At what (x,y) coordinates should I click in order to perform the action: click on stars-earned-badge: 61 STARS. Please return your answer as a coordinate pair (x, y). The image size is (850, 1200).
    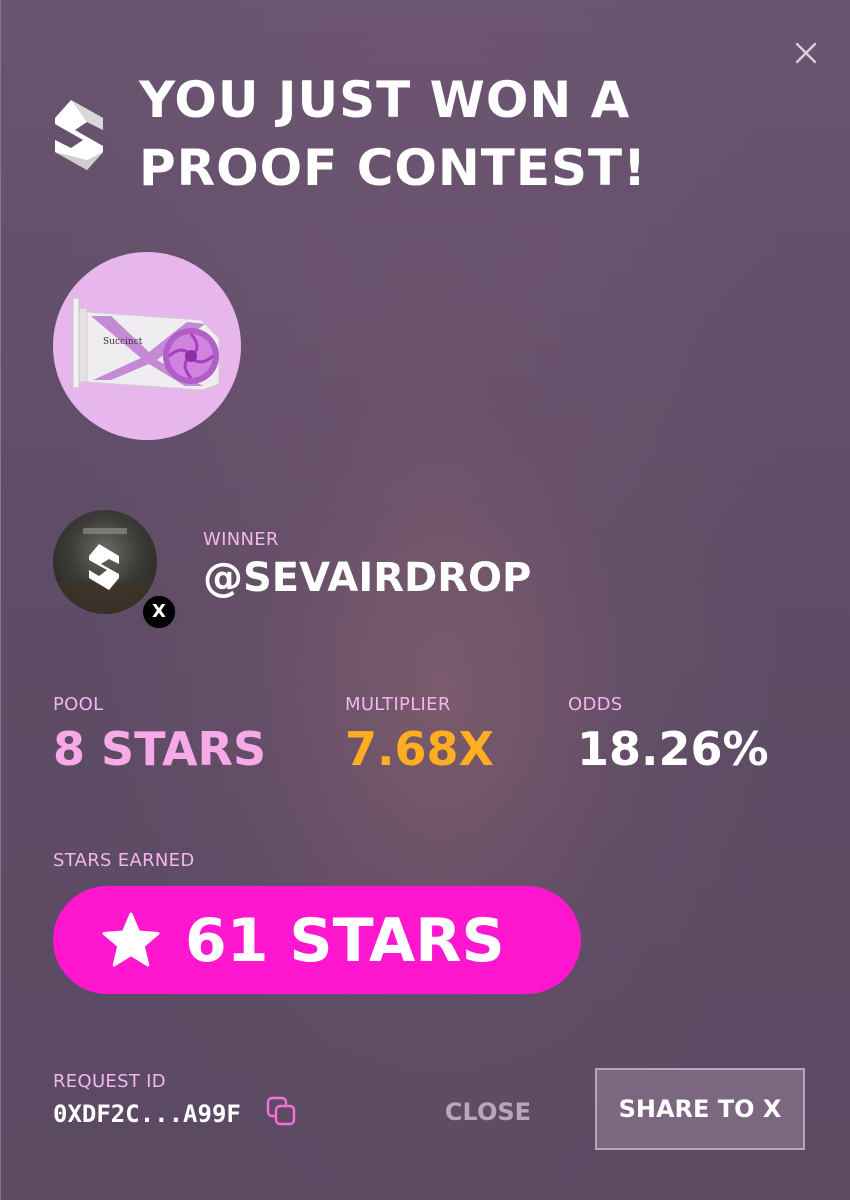
    Looking at the image, I should click on (317, 940).